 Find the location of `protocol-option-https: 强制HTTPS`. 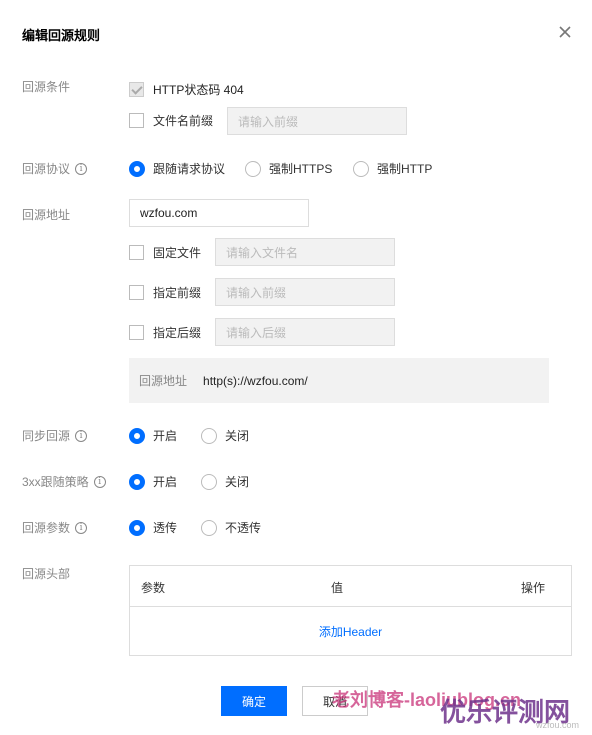

protocol-option-https: 强制HTTPS is located at coordinates (288, 168).